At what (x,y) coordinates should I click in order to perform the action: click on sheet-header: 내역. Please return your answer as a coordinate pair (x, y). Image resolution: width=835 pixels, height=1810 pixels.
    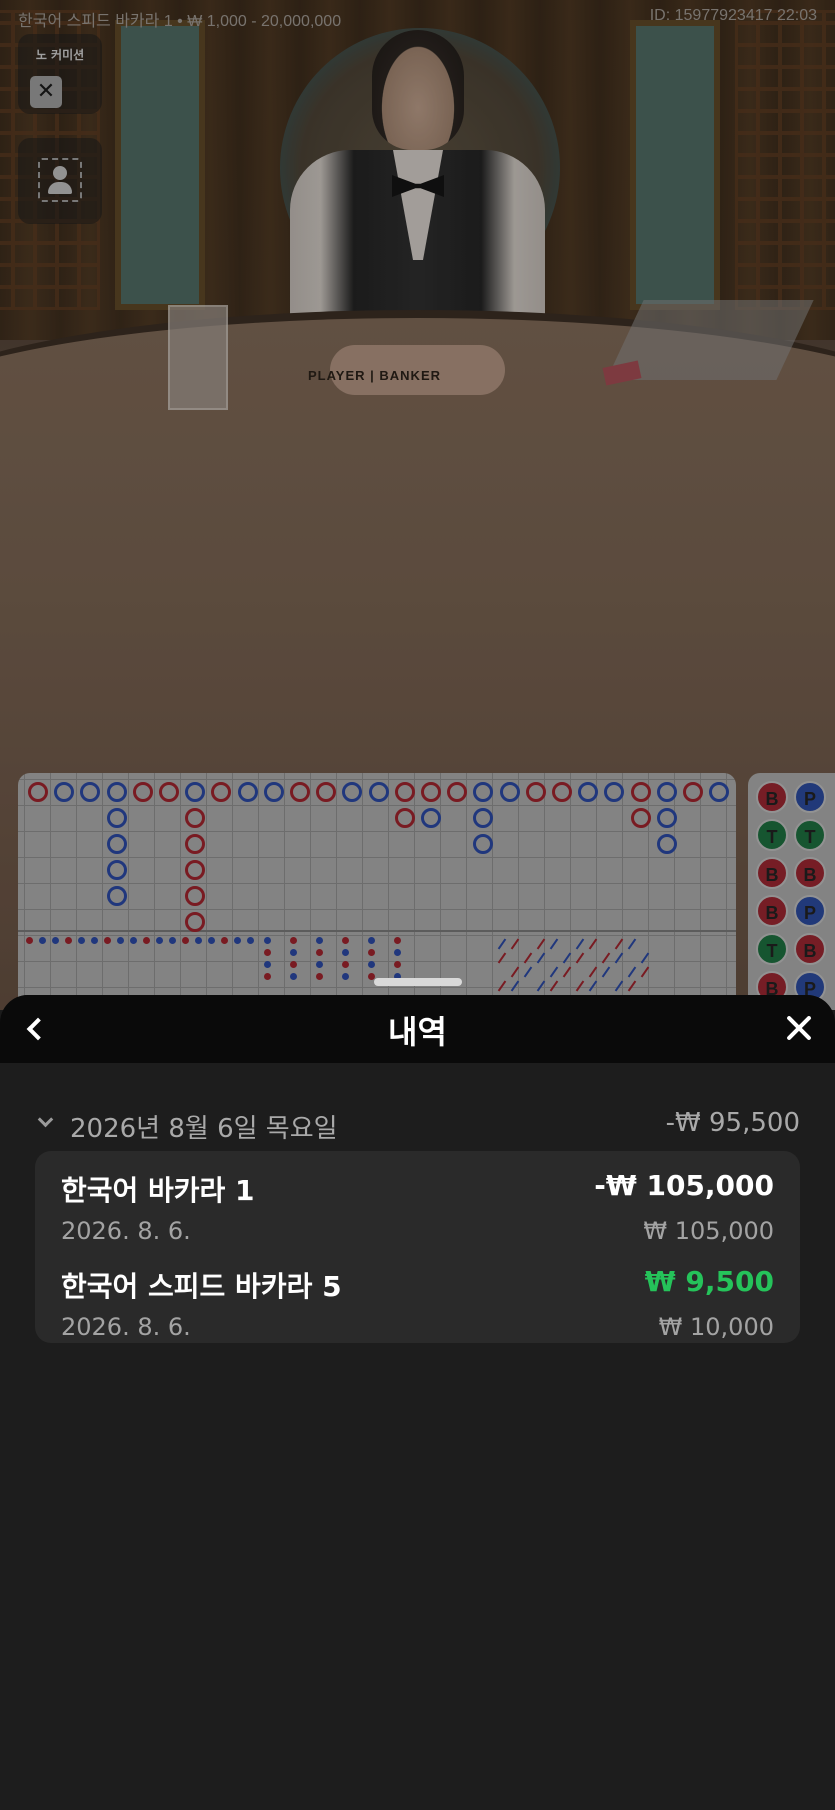
    Looking at the image, I should click on (417, 1029).